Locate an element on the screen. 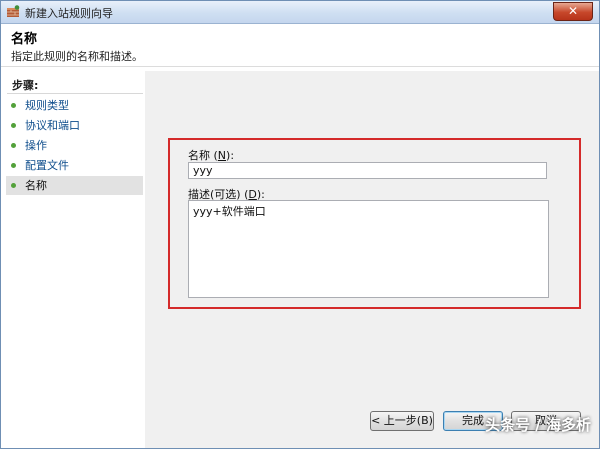 This screenshot has height=449, width=600. name-field-value: yyy is located at coordinates (203, 170).